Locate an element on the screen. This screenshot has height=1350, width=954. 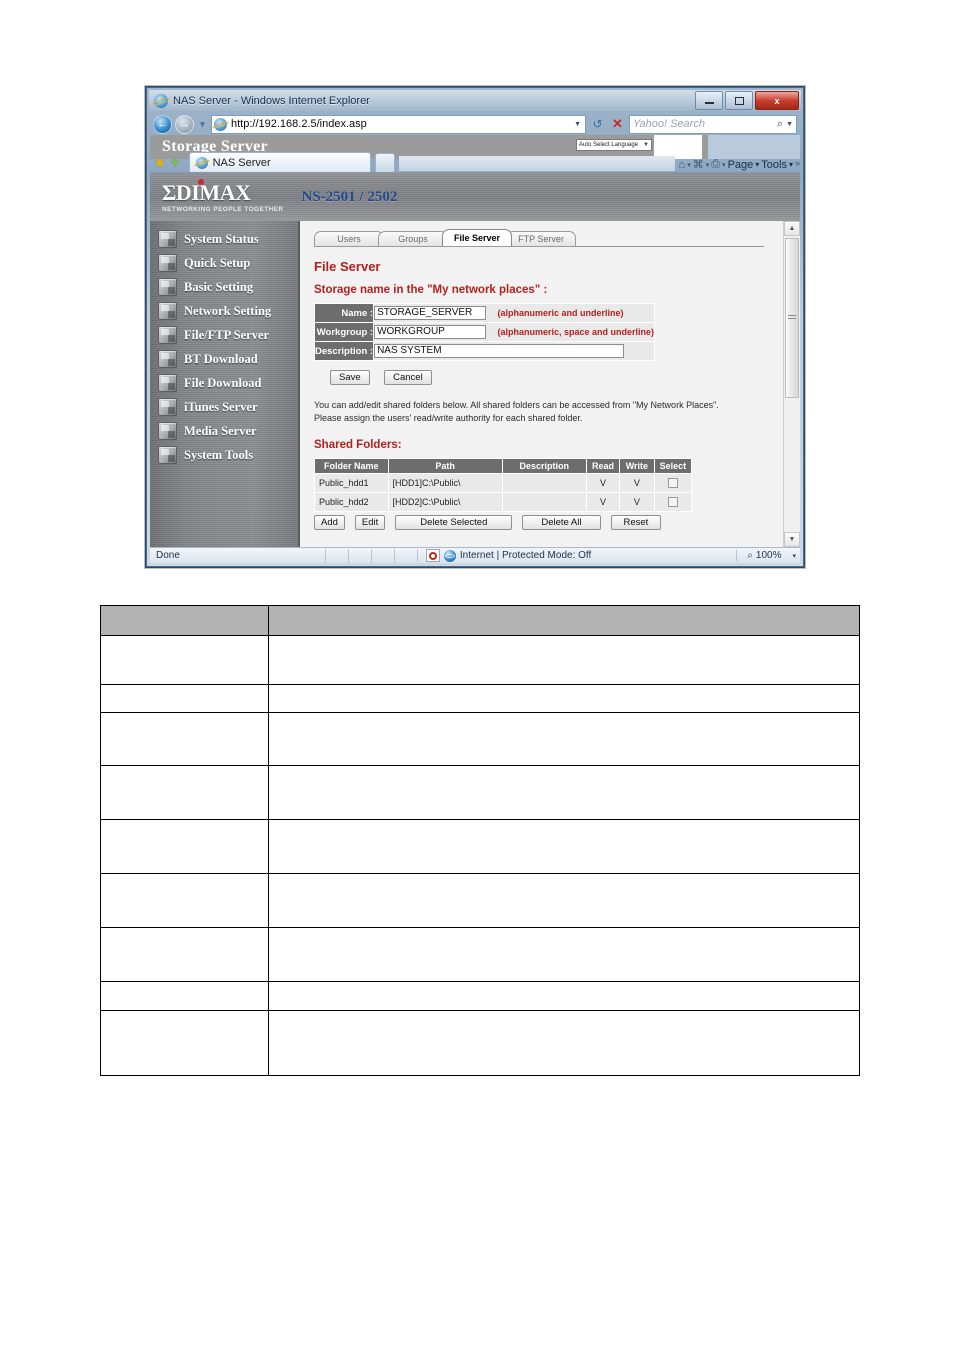
sidebar-item-system-status: System Status is located at coordinates (224, 239).